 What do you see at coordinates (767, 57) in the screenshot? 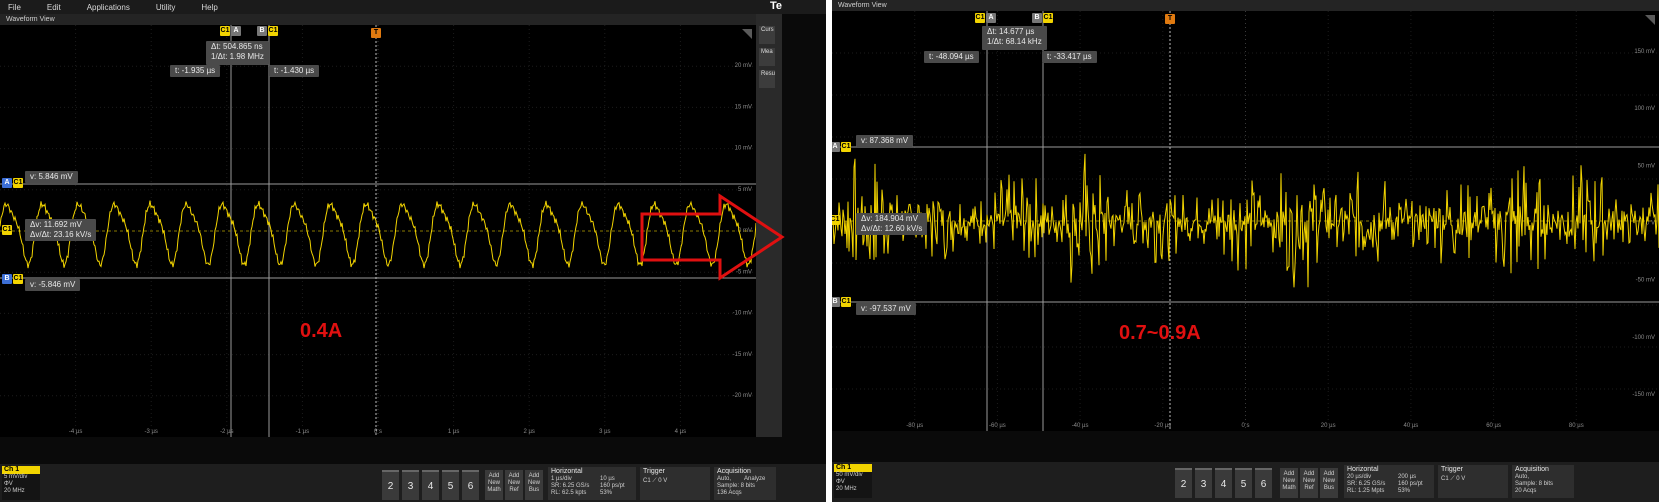
I see `side-measure-button: Mea` at bounding box center [767, 57].